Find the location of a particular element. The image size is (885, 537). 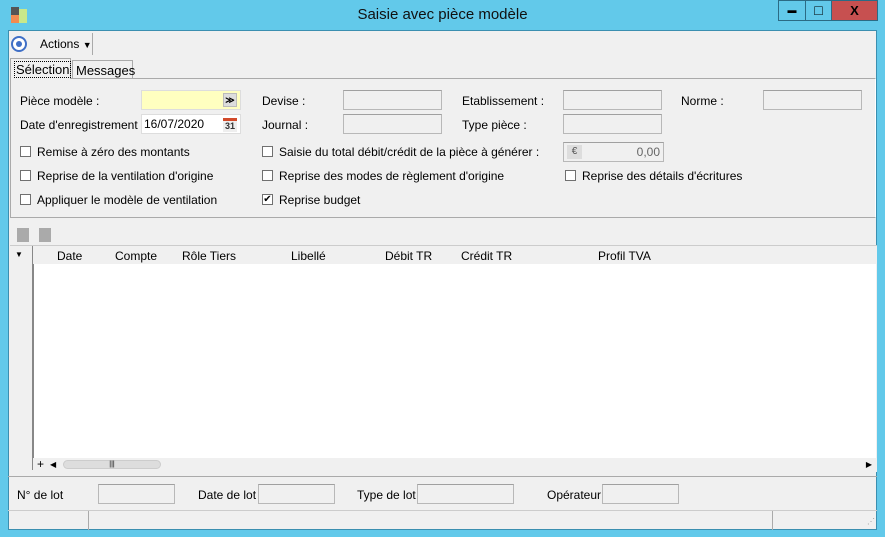

horizontal-scrollbar: ◀ ||| ▶ is located at coordinates (461, 465).